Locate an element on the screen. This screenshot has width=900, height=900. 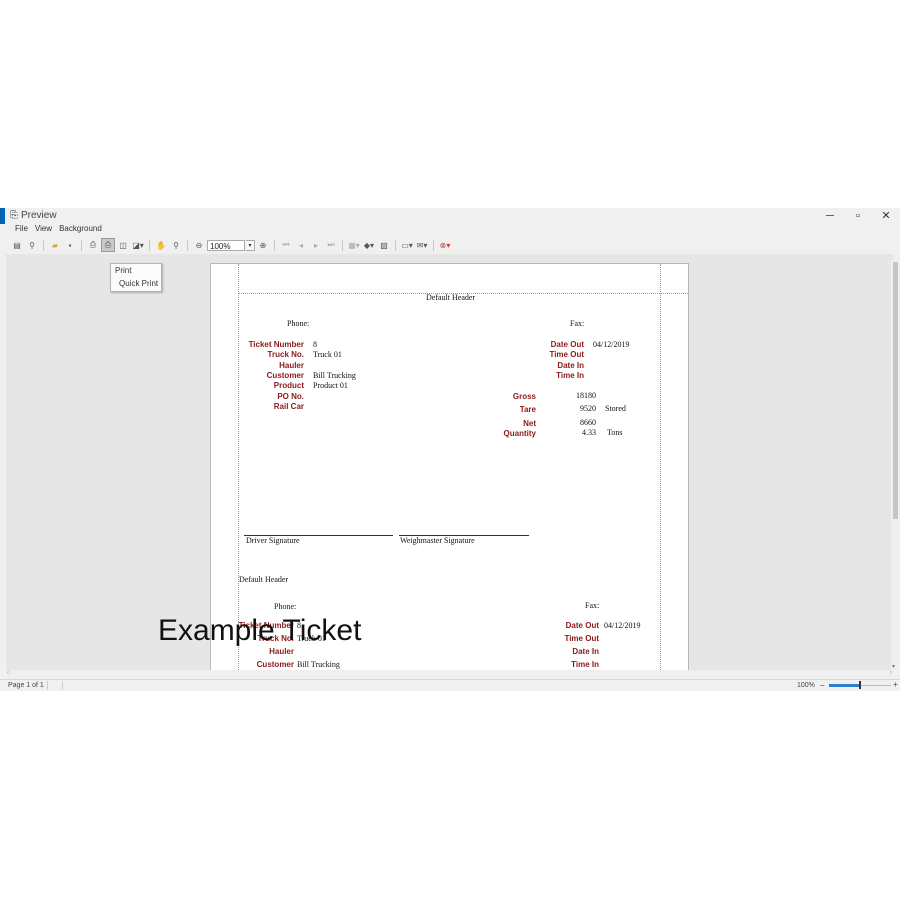
title-bar: ⎘ Preview is located at coordinates (33, 215).